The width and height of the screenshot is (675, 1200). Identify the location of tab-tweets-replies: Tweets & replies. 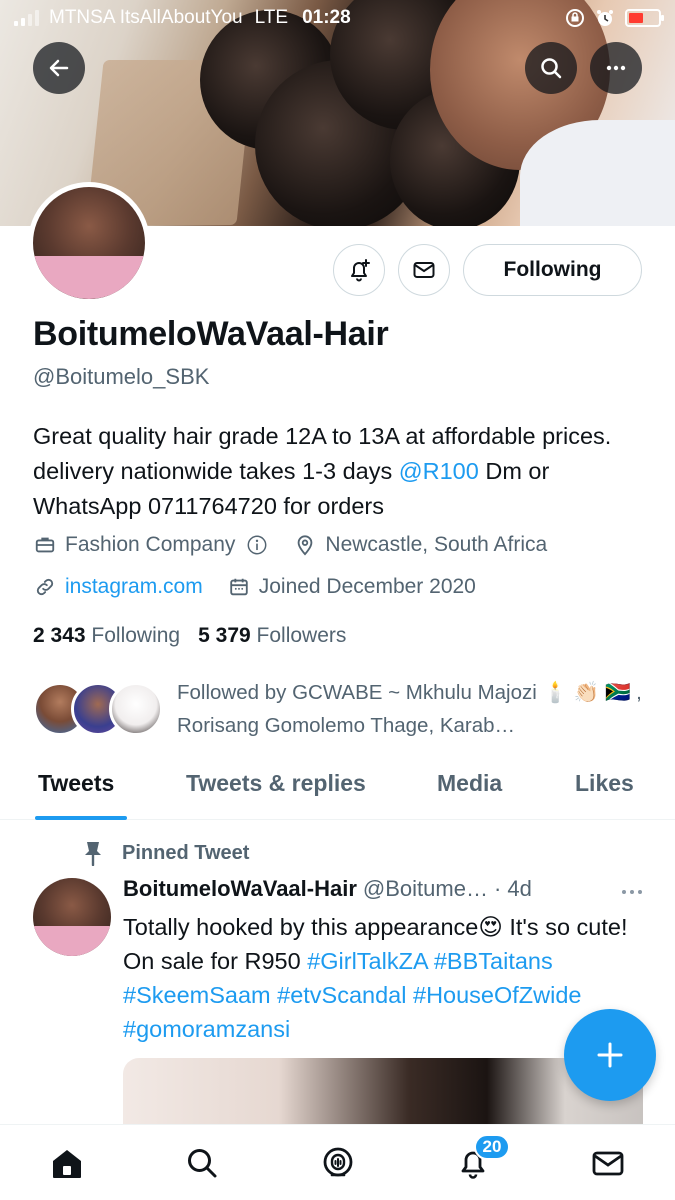
(276, 783).